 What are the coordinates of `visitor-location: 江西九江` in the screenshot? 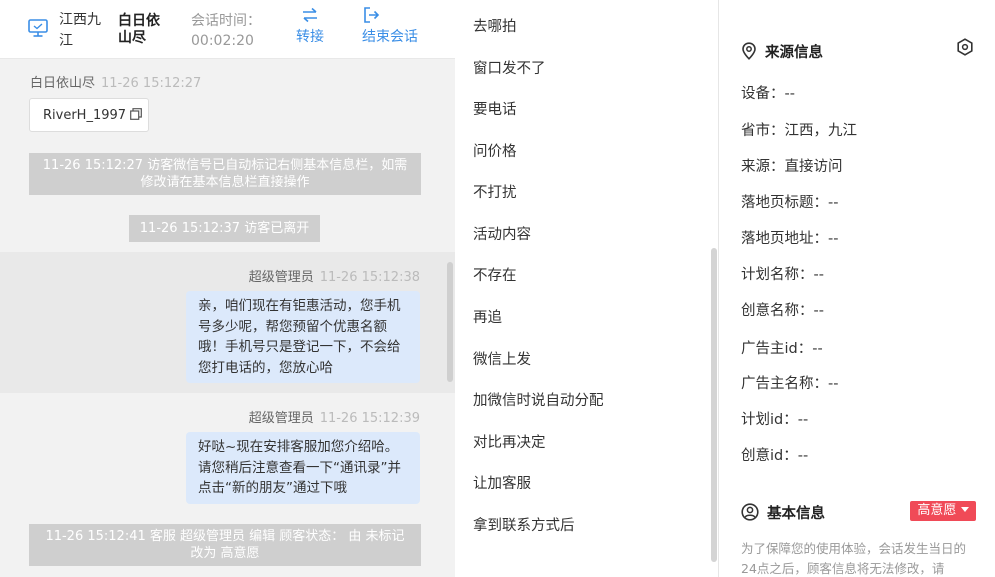 It's located at (80, 30).